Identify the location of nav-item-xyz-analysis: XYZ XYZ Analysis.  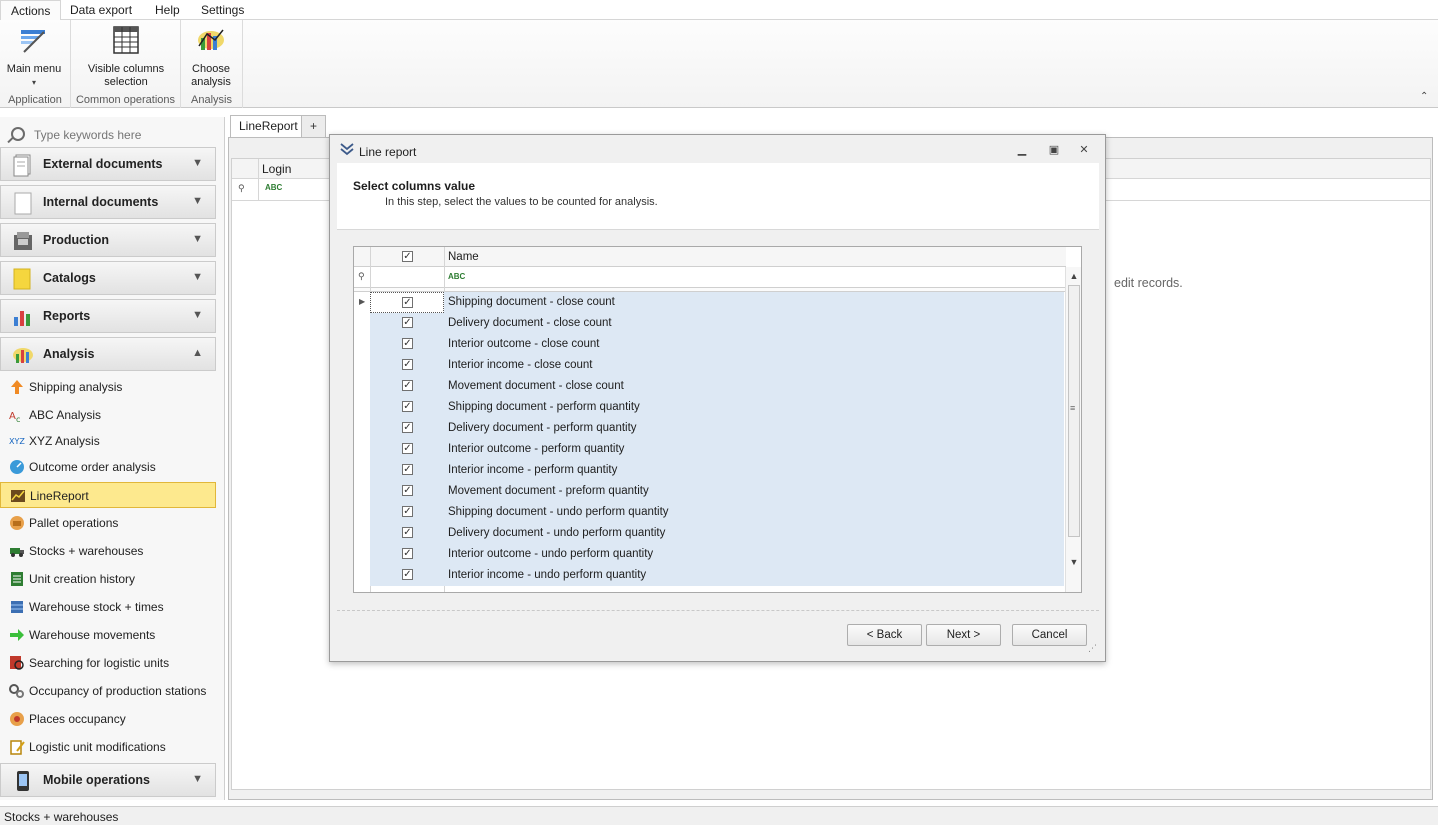
(108, 441).